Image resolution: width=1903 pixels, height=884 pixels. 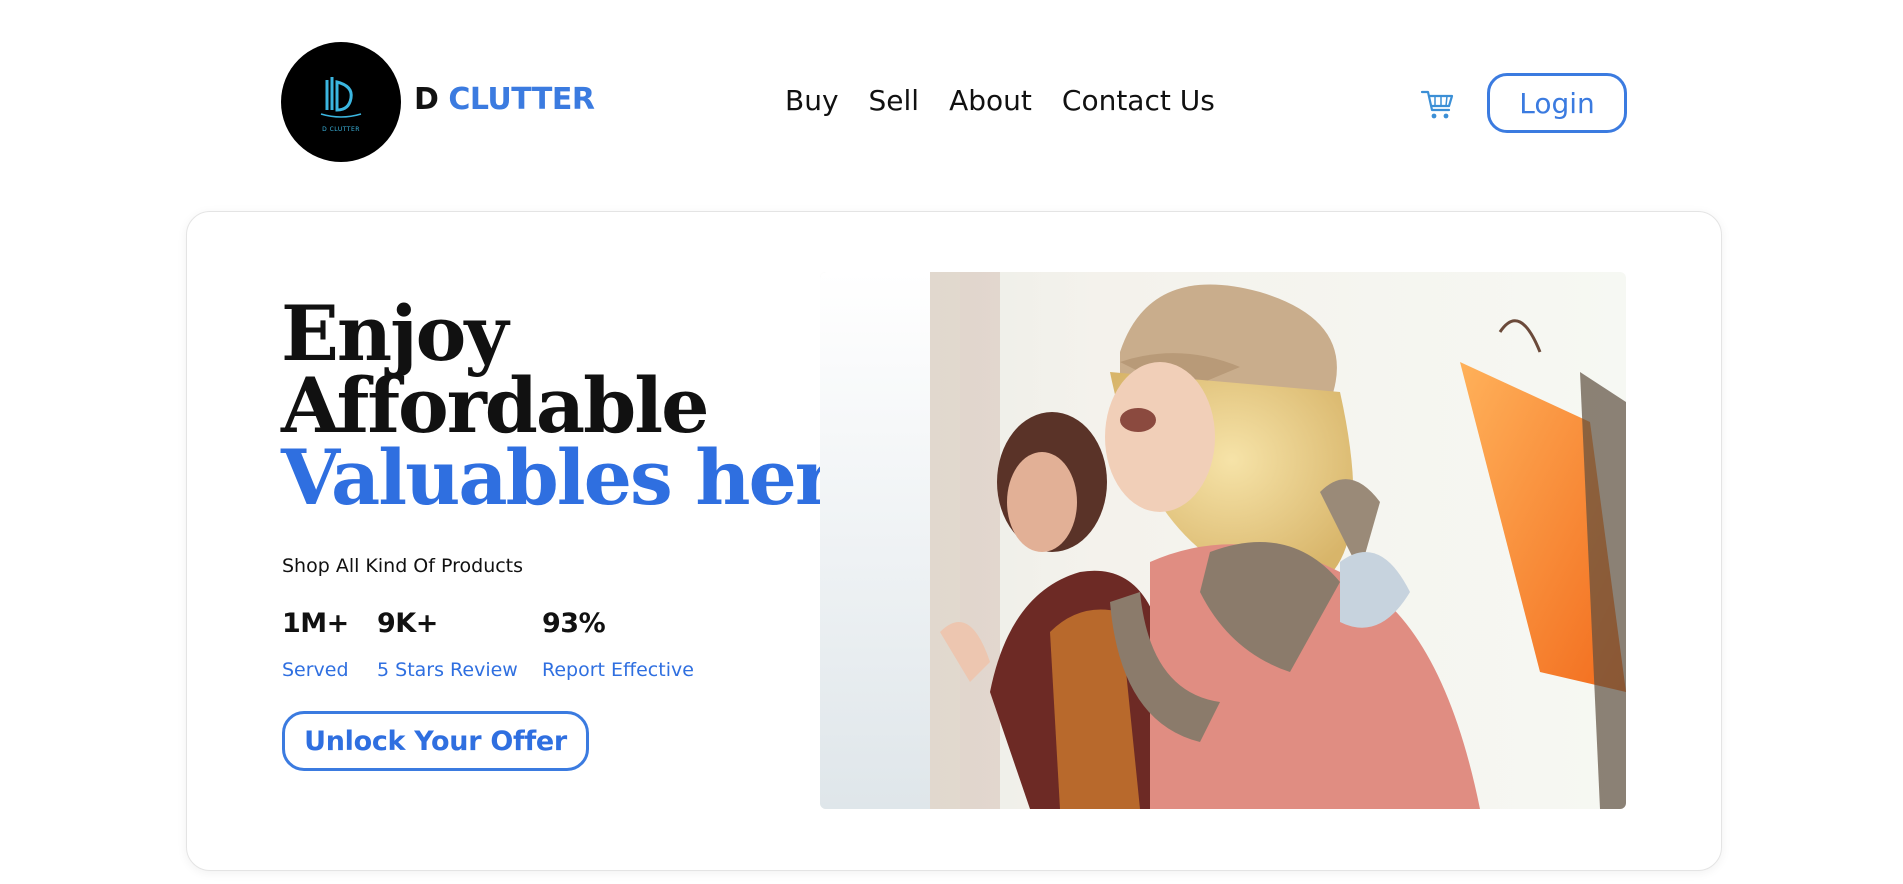 I want to click on stat-served: 1M+ Served, so click(x=329, y=644).